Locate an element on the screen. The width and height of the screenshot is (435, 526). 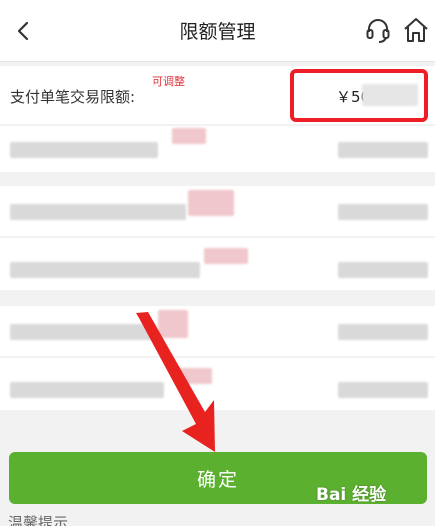
headset-icon is located at coordinates (378, 31).